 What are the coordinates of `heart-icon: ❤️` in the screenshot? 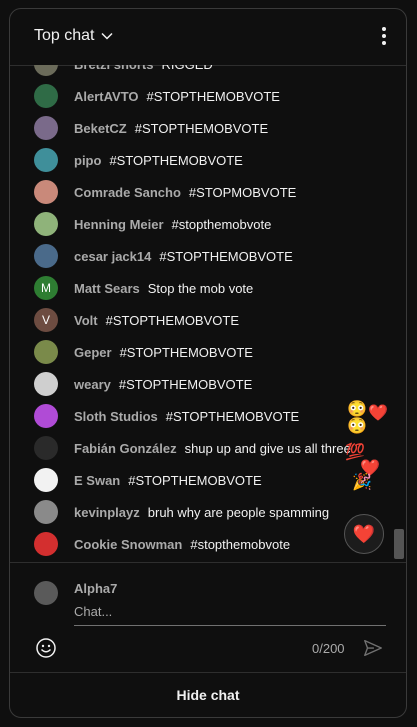 It's located at (364, 533).